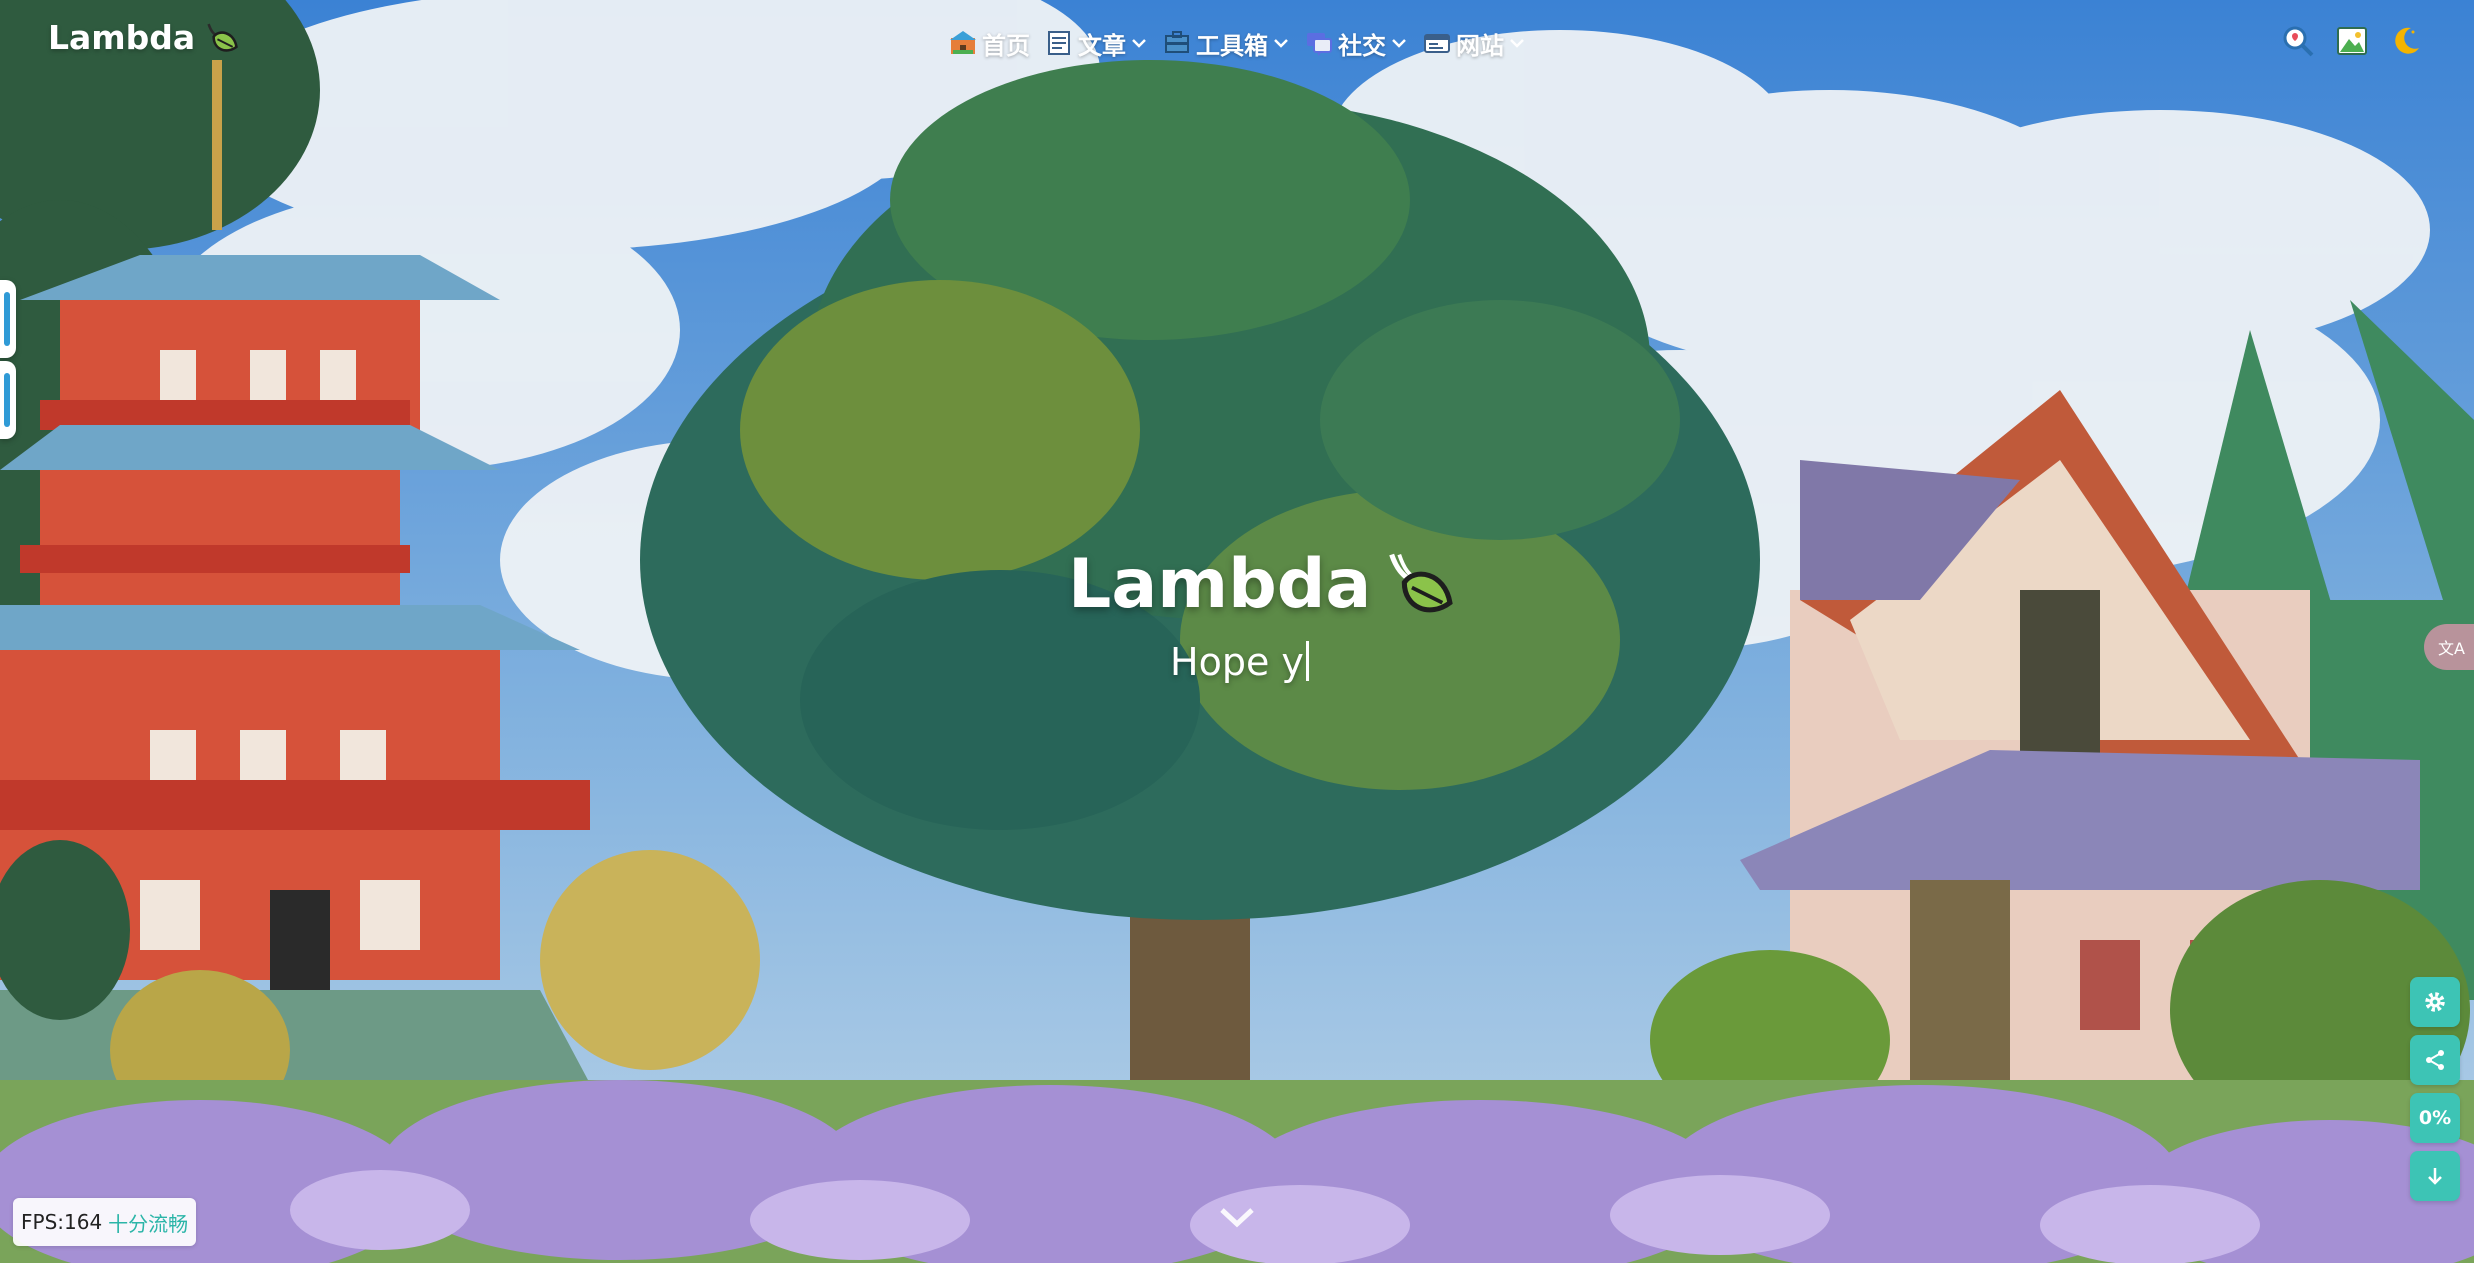  I want to click on fps-value: FPS:164, so click(62, 1222).